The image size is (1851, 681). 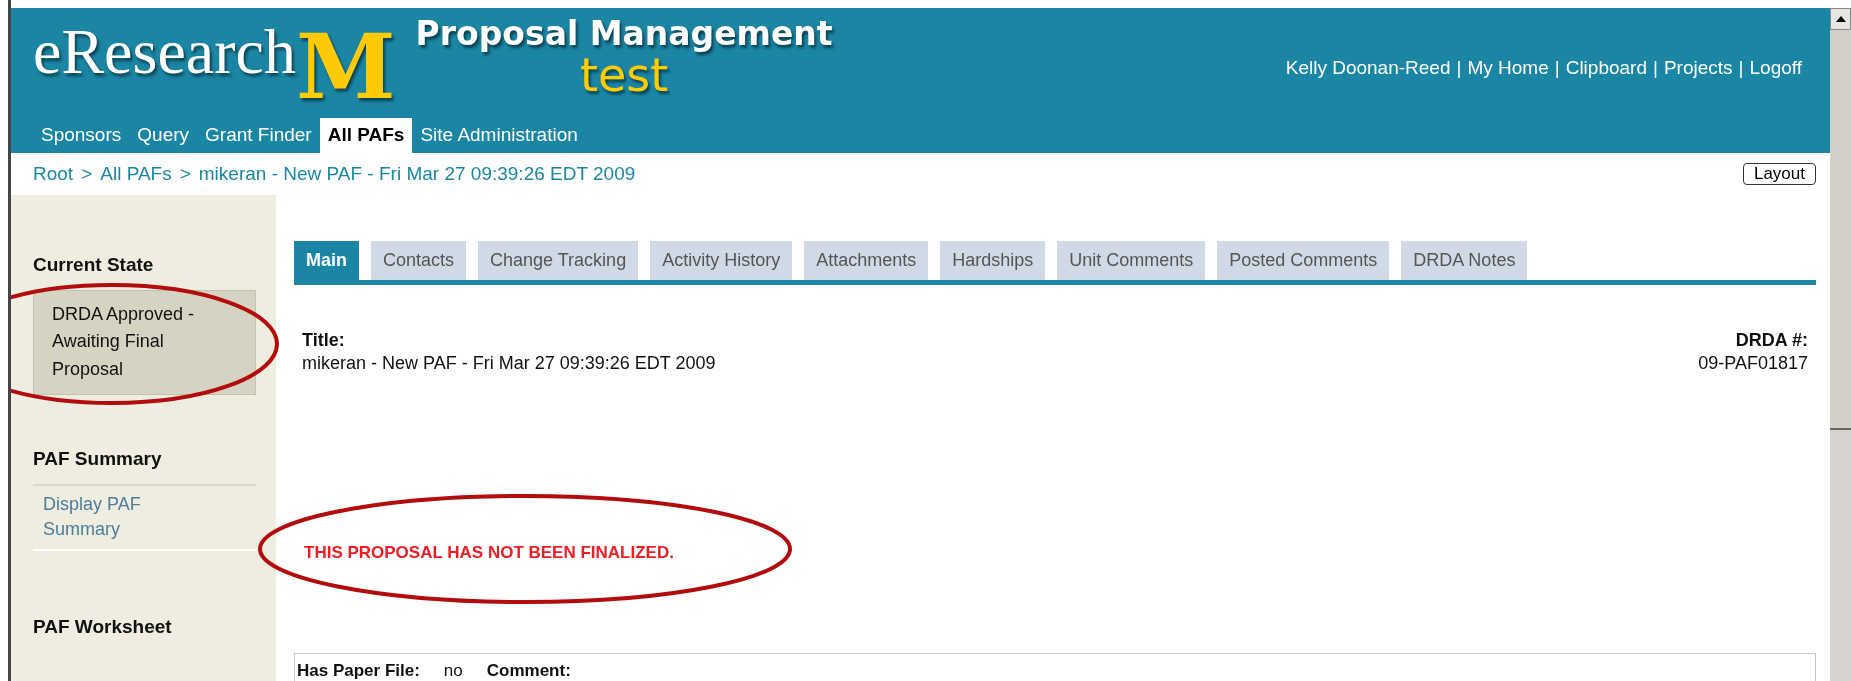 What do you see at coordinates (1606, 68) in the screenshot?
I see `user-link: Clipboard` at bounding box center [1606, 68].